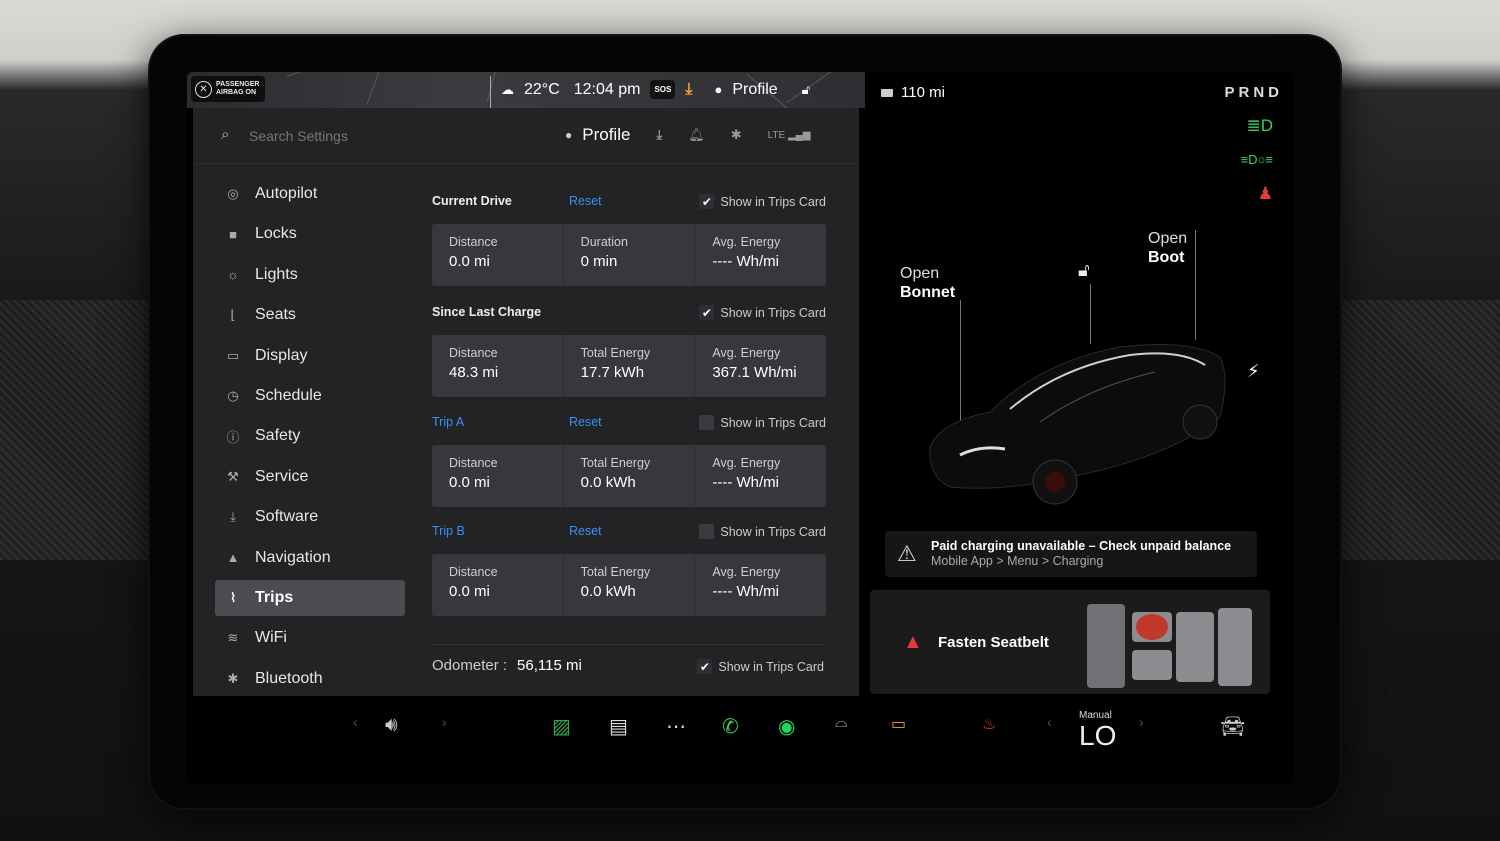 The width and height of the screenshot is (1500, 841). I want to click on range-value: 110 mi, so click(923, 92).